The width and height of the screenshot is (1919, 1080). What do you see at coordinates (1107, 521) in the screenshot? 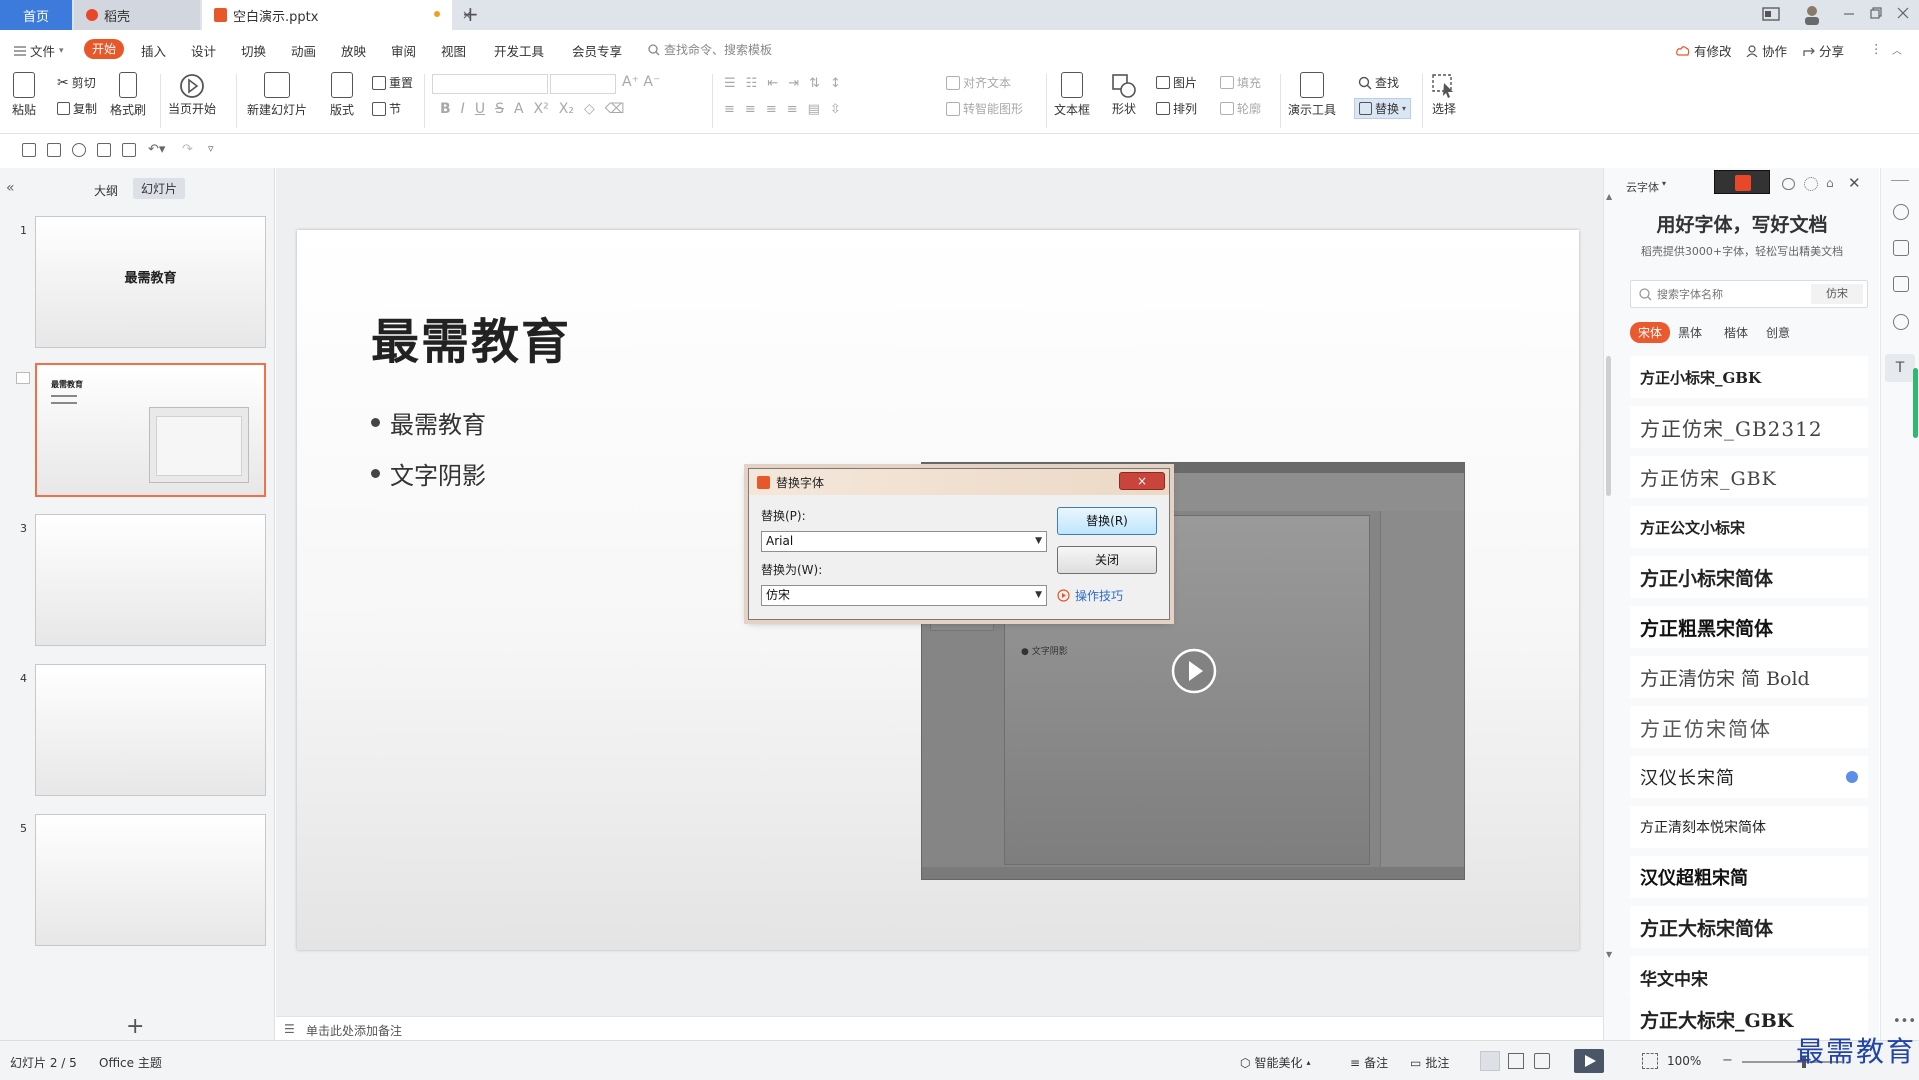
I see `replace-button: 替换(R)` at bounding box center [1107, 521].